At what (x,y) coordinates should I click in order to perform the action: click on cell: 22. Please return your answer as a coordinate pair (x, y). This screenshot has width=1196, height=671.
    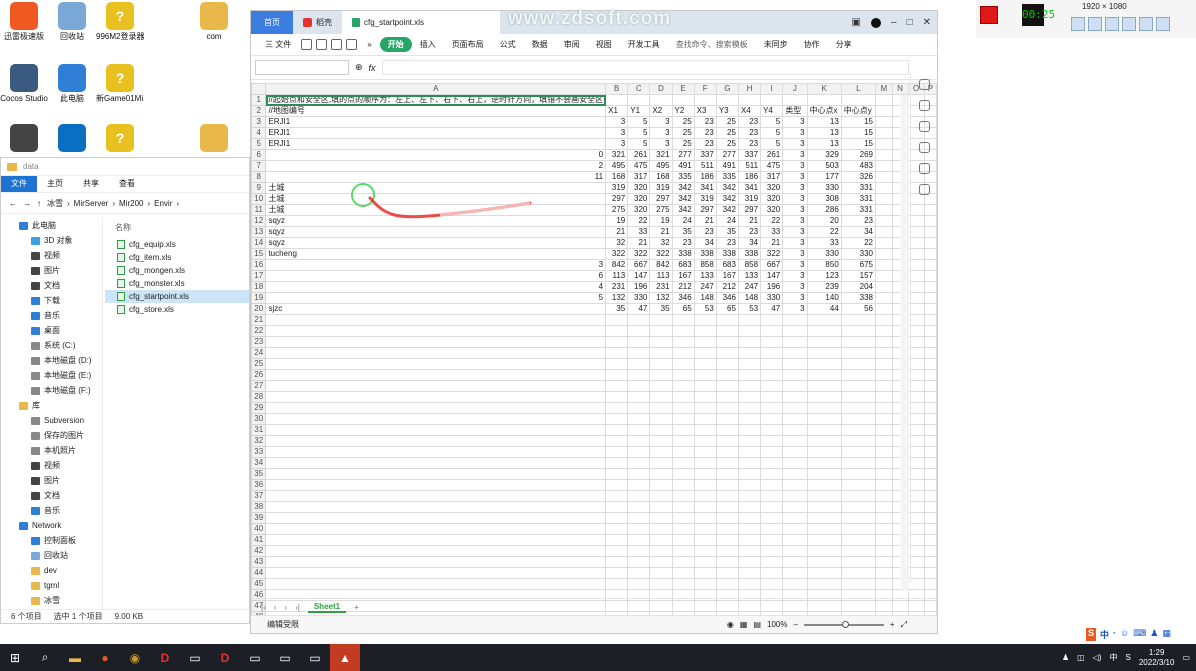
    Looking at the image, I should click on (639, 221).